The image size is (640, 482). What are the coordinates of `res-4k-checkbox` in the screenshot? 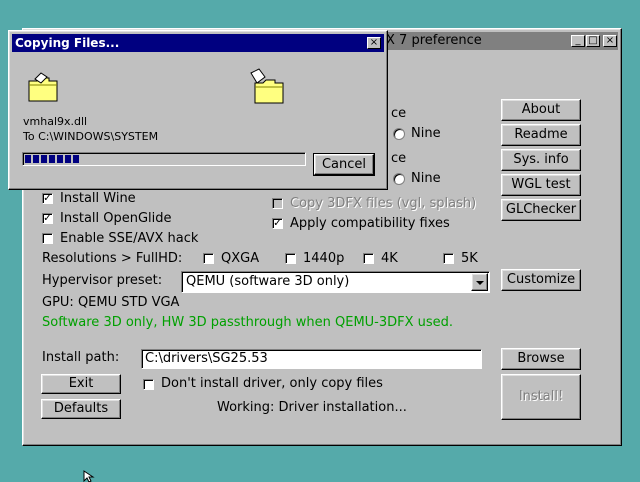 It's located at (368, 258).